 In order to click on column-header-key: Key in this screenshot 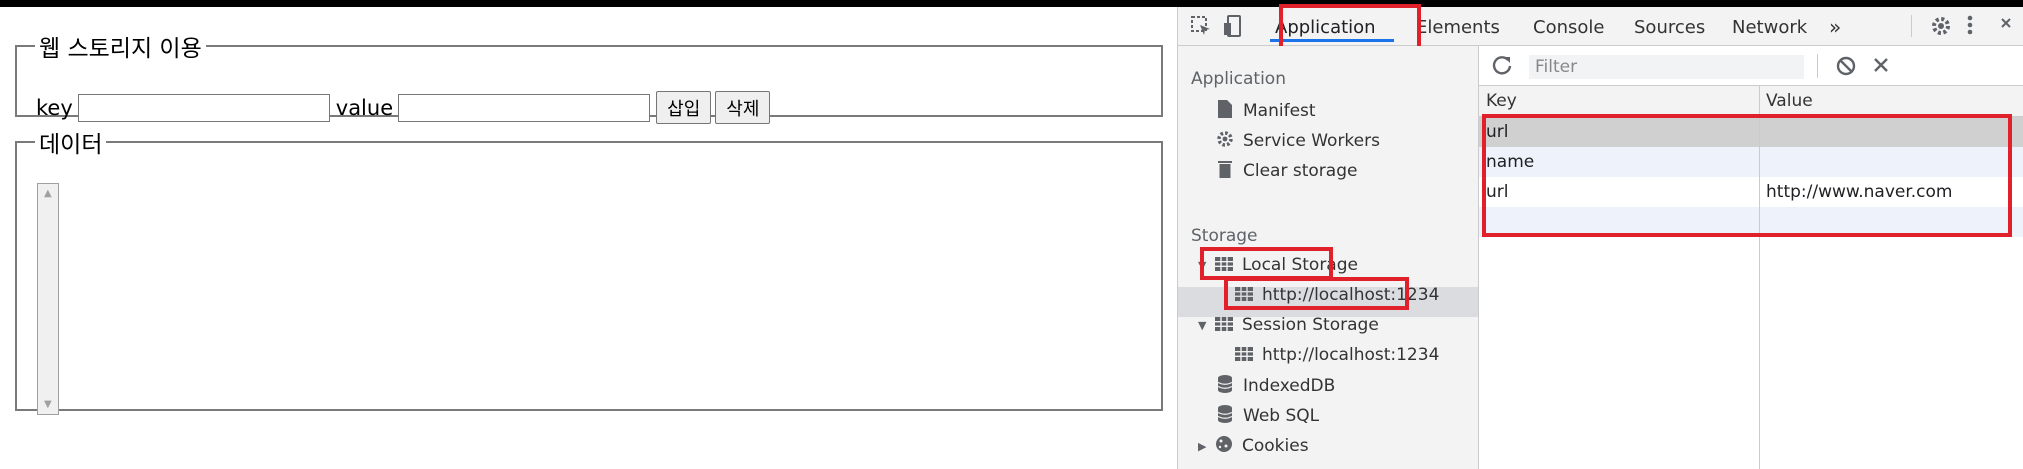, I will do `click(1501, 101)`.